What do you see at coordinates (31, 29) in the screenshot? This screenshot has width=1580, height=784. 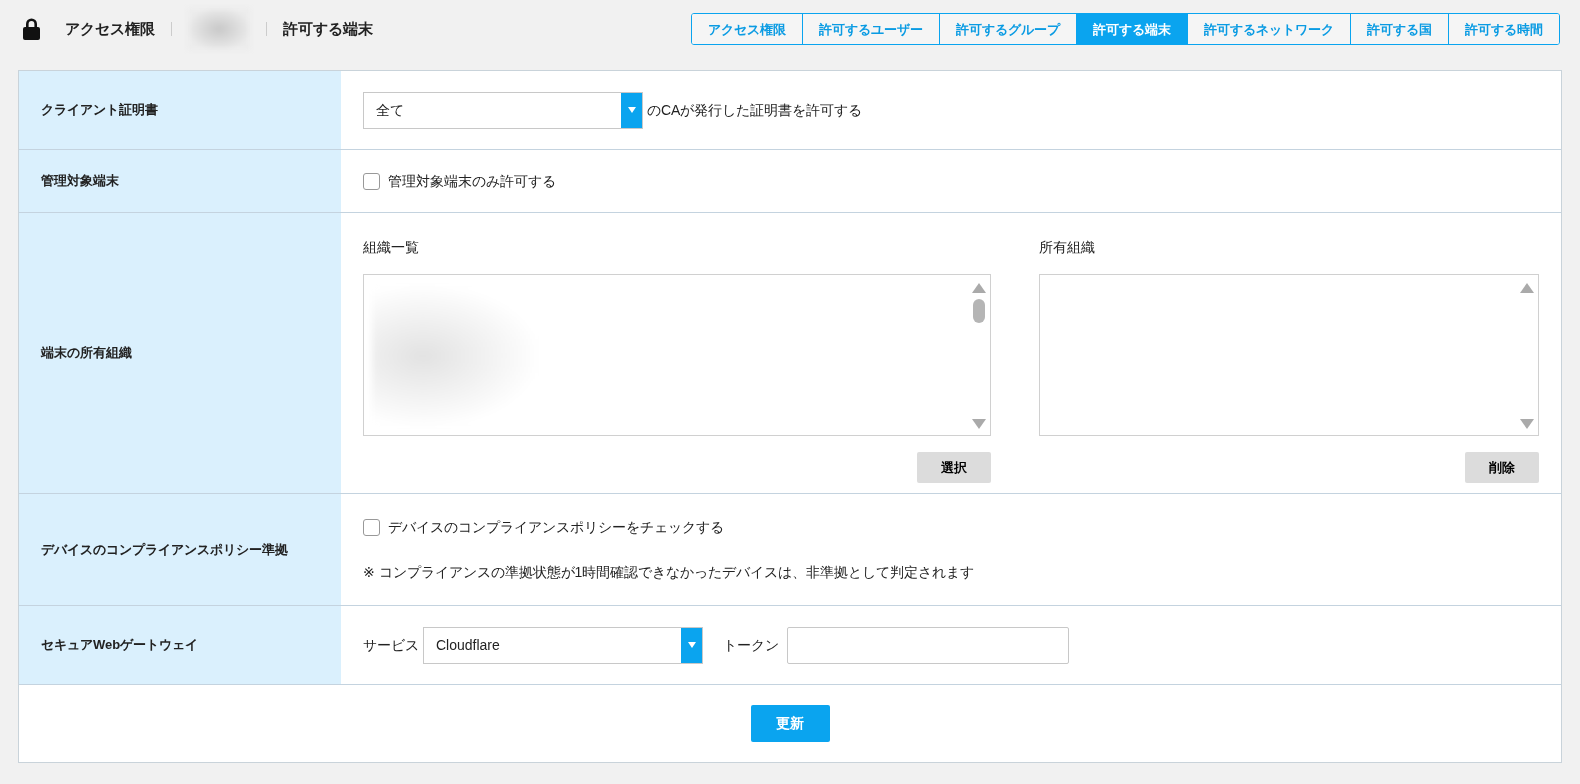 I see `lock-icon` at bounding box center [31, 29].